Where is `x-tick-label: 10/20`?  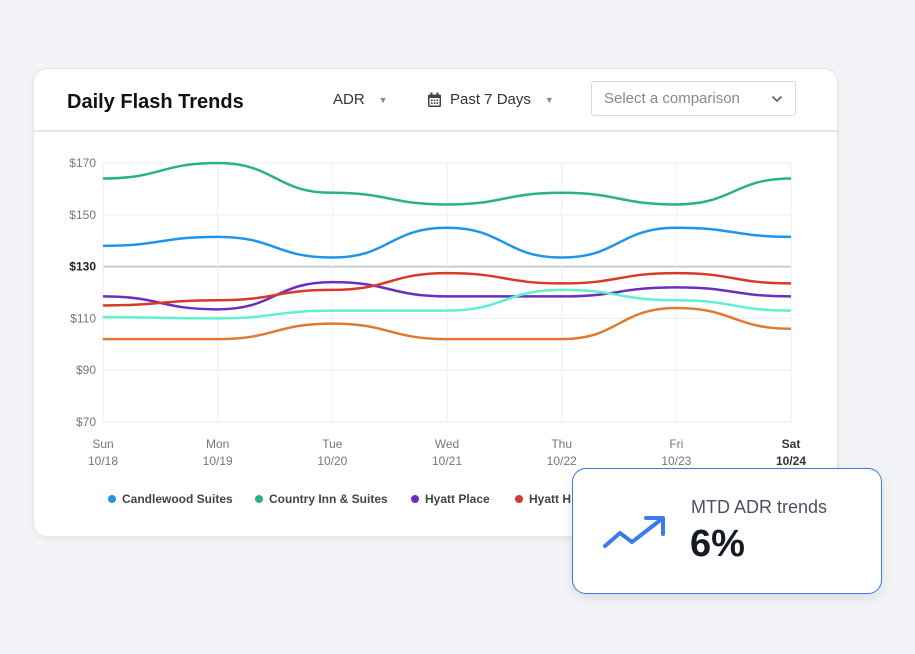
x-tick-label: 10/20 is located at coordinates (332, 461).